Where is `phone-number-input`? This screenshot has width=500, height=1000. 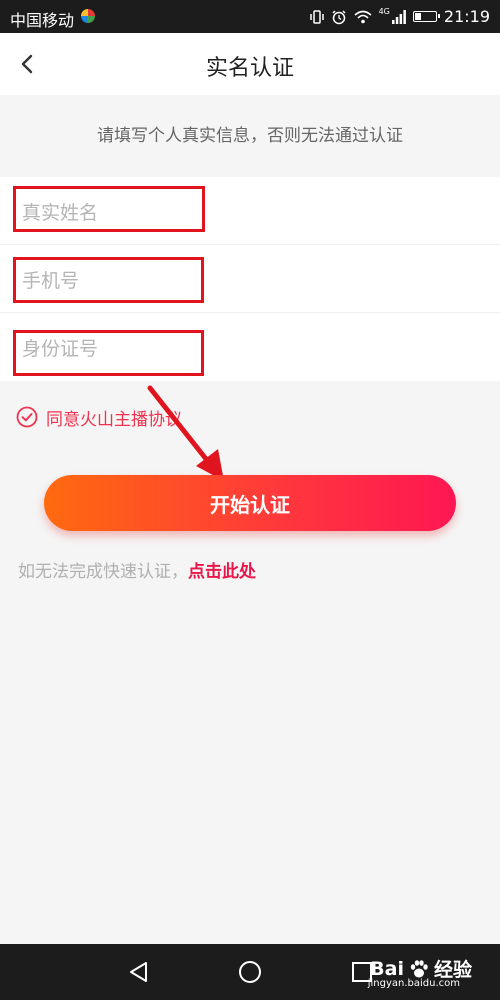 phone-number-input is located at coordinates (252, 281).